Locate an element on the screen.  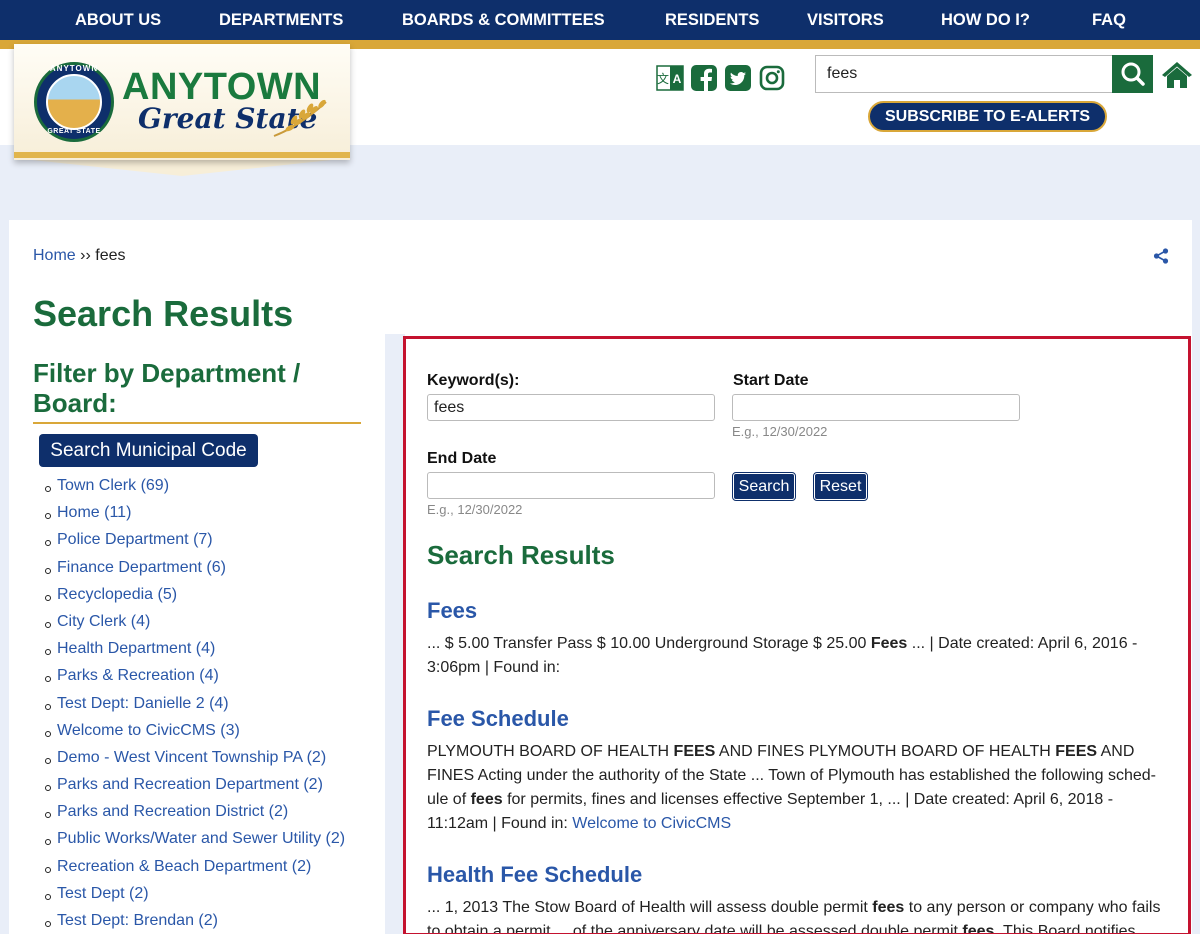
seal-bottom-text: GREAT STATE is located at coordinates (74, 131).